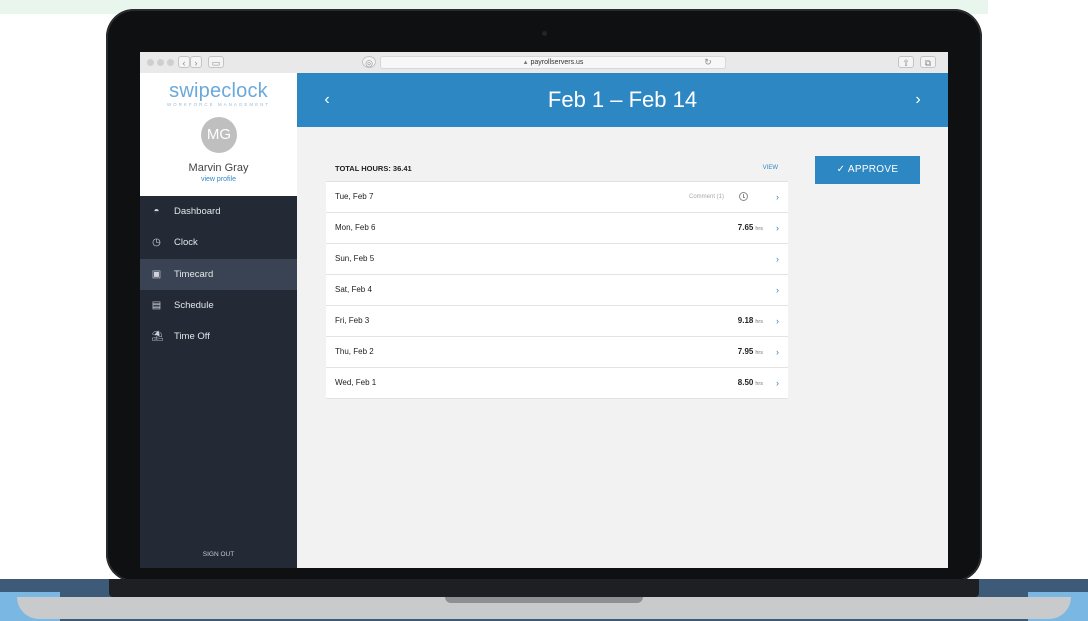 This screenshot has height=621, width=1088. I want to click on forward-button: ›, so click(196, 62).